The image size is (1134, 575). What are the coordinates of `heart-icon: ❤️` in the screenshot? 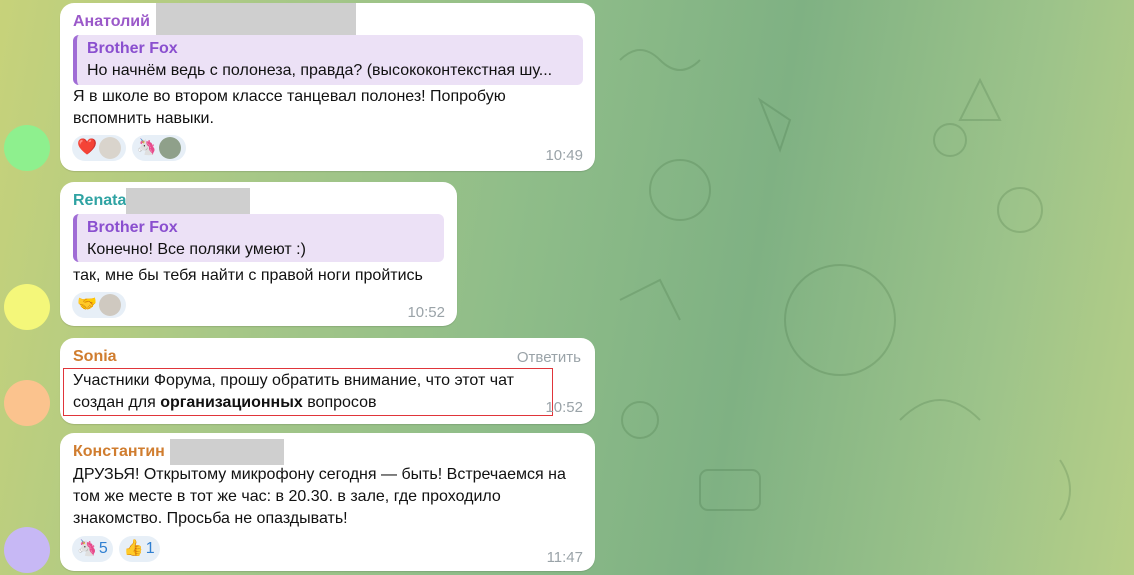 It's located at (87, 147).